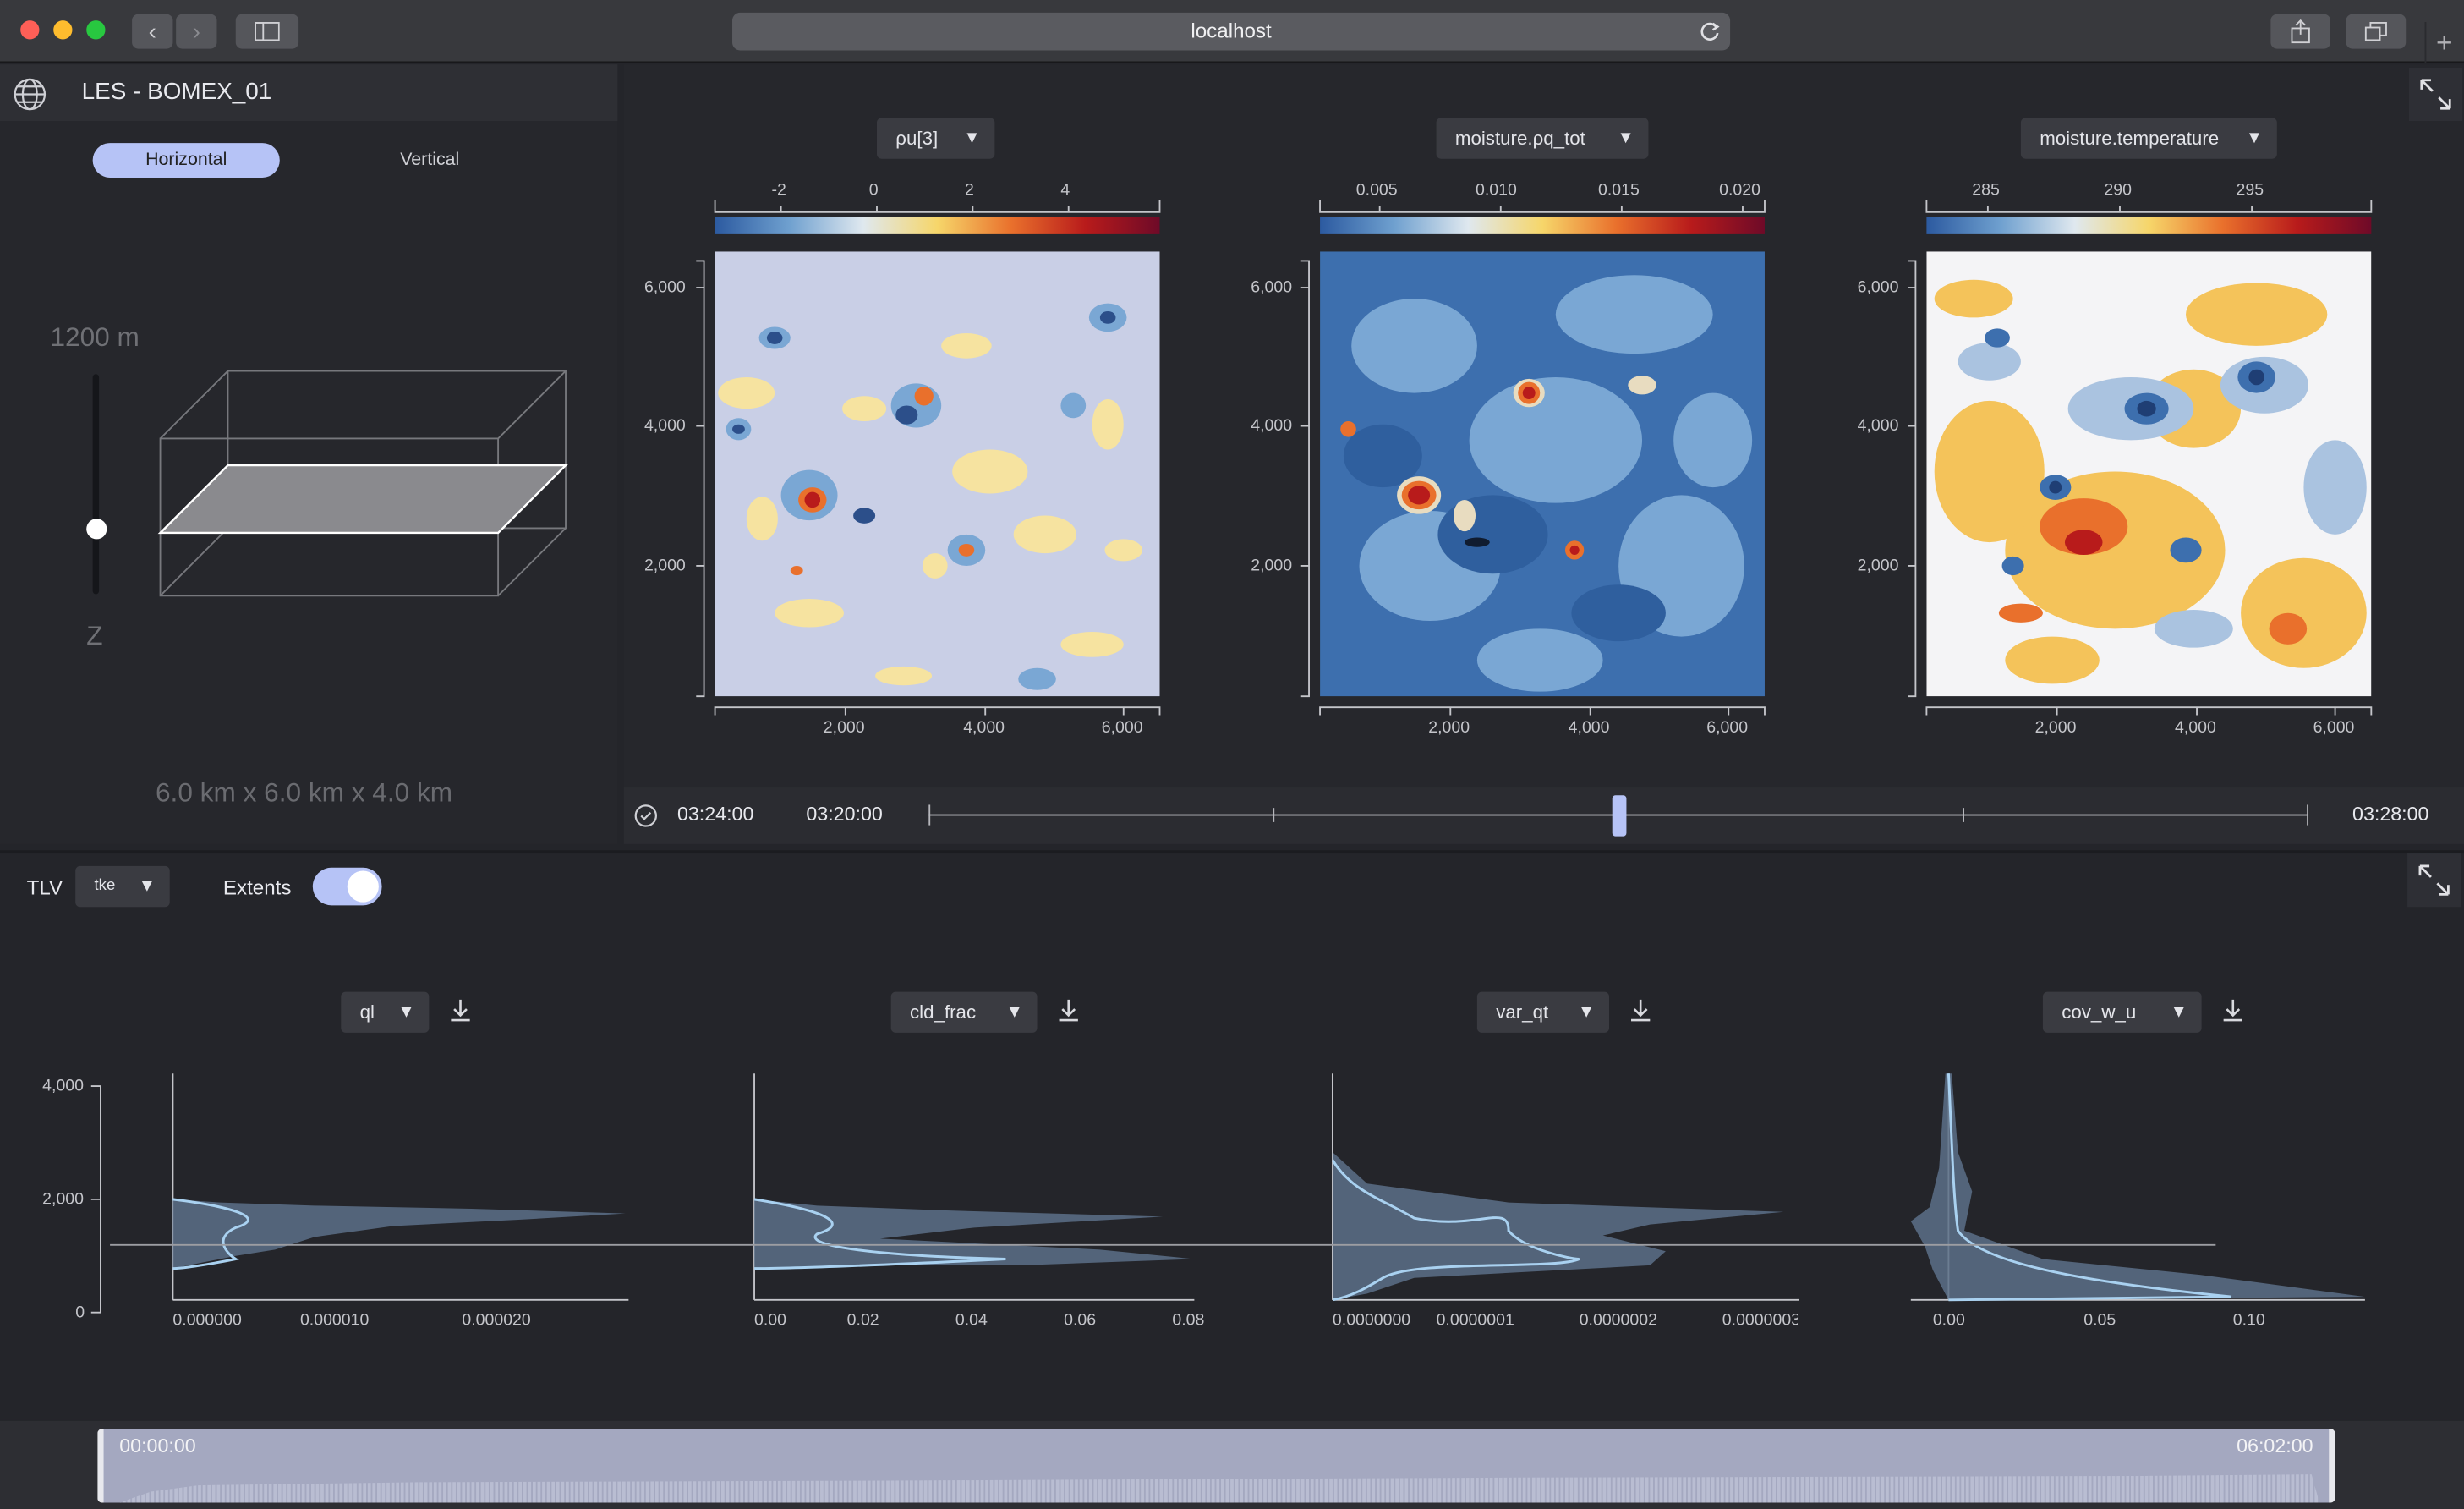  I want to click on overview-histogram, so click(1219, 1488).